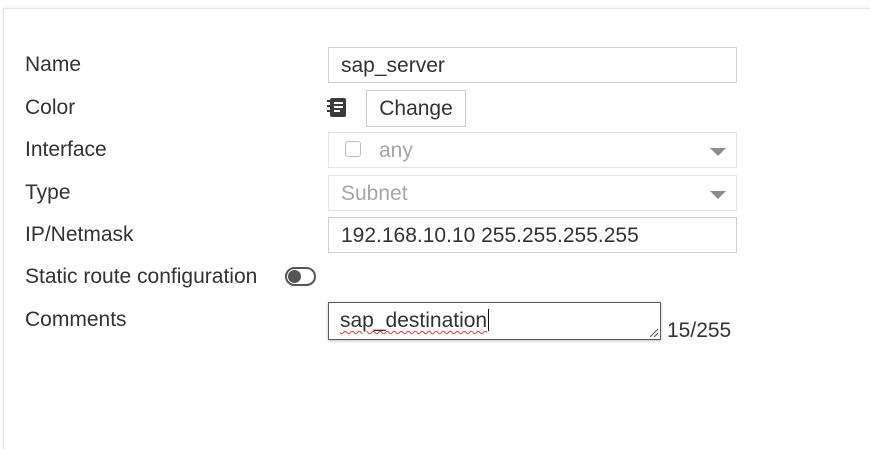 The height and width of the screenshot is (449, 870). I want to click on ip-netmask-label: IP/Netmask, so click(79, 234).